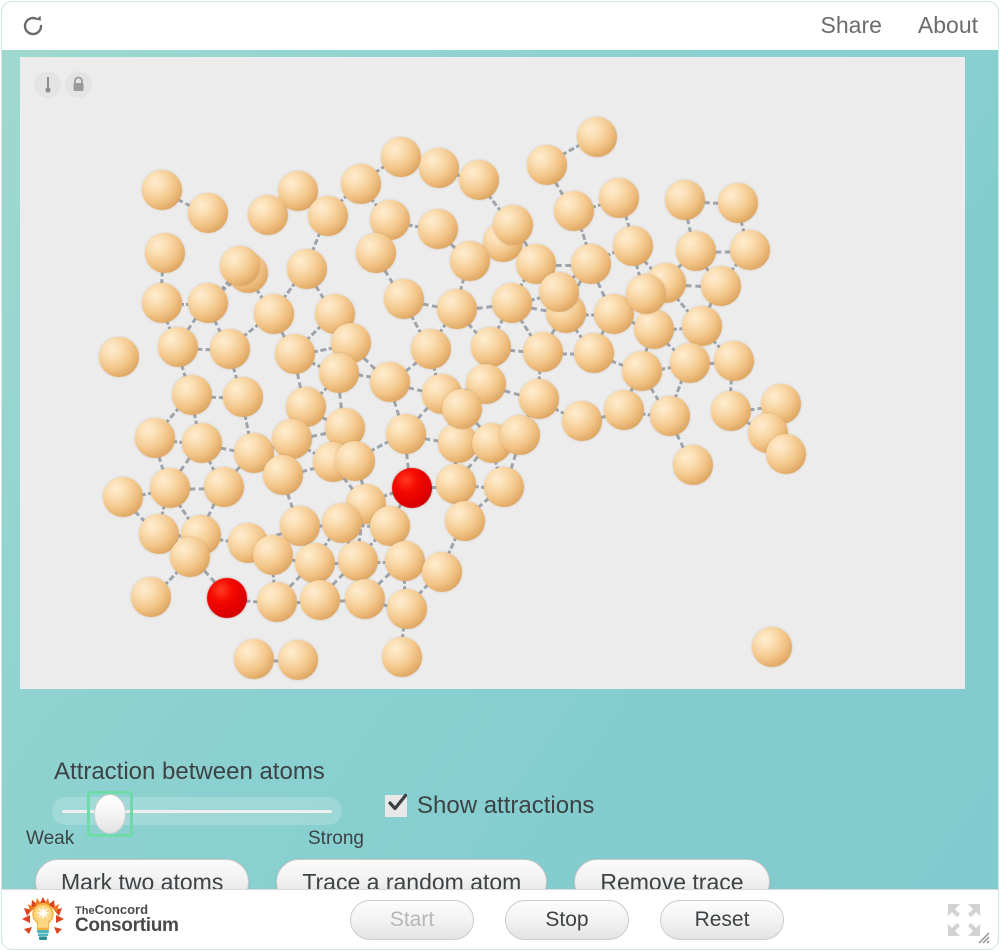  I want to click on resize-grip-icon, so click(982, 936).